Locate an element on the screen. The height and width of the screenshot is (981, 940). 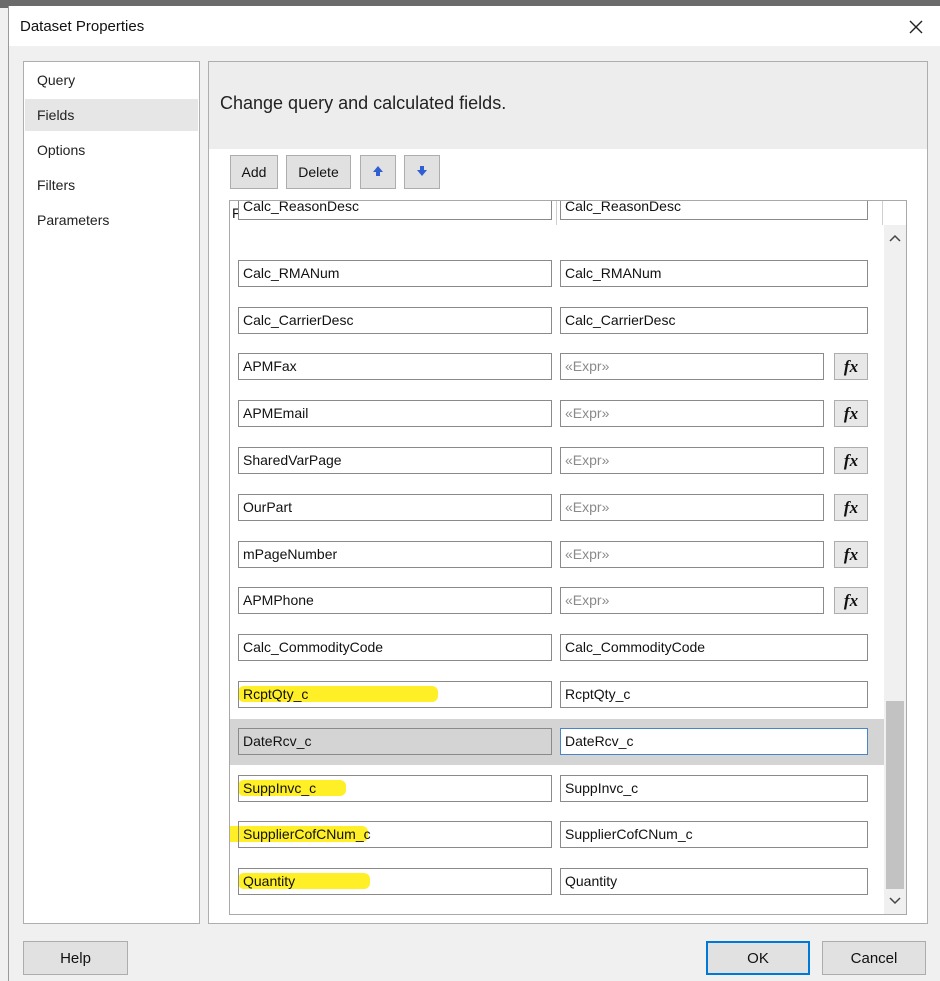
move-down-button is located at coordinates (422, 172).